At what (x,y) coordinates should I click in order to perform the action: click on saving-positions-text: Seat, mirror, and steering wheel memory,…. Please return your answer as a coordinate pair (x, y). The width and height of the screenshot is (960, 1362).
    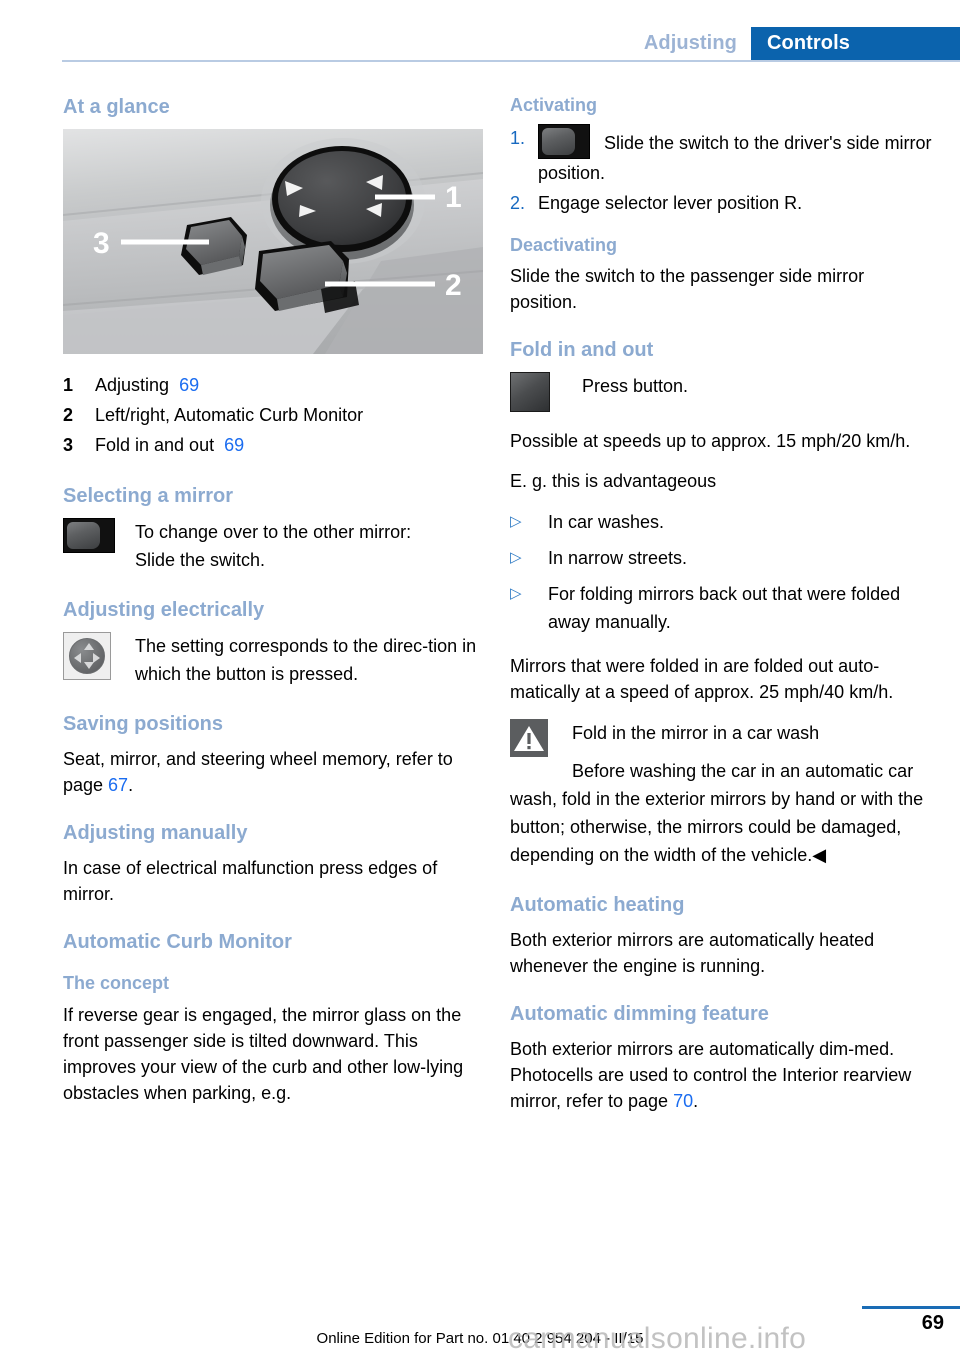
    Looking at the image, I should click on (273, 772).